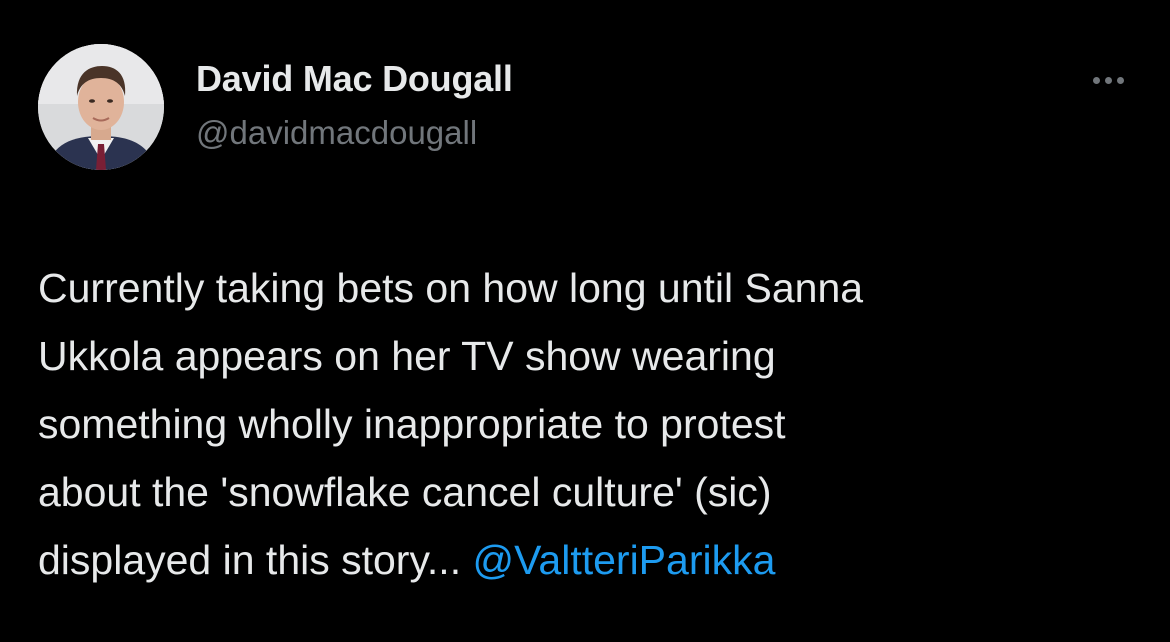 Image resolution: width=1170 pixels, height=642 pixels. I want to click on avatar-photo, so click(101, 107).